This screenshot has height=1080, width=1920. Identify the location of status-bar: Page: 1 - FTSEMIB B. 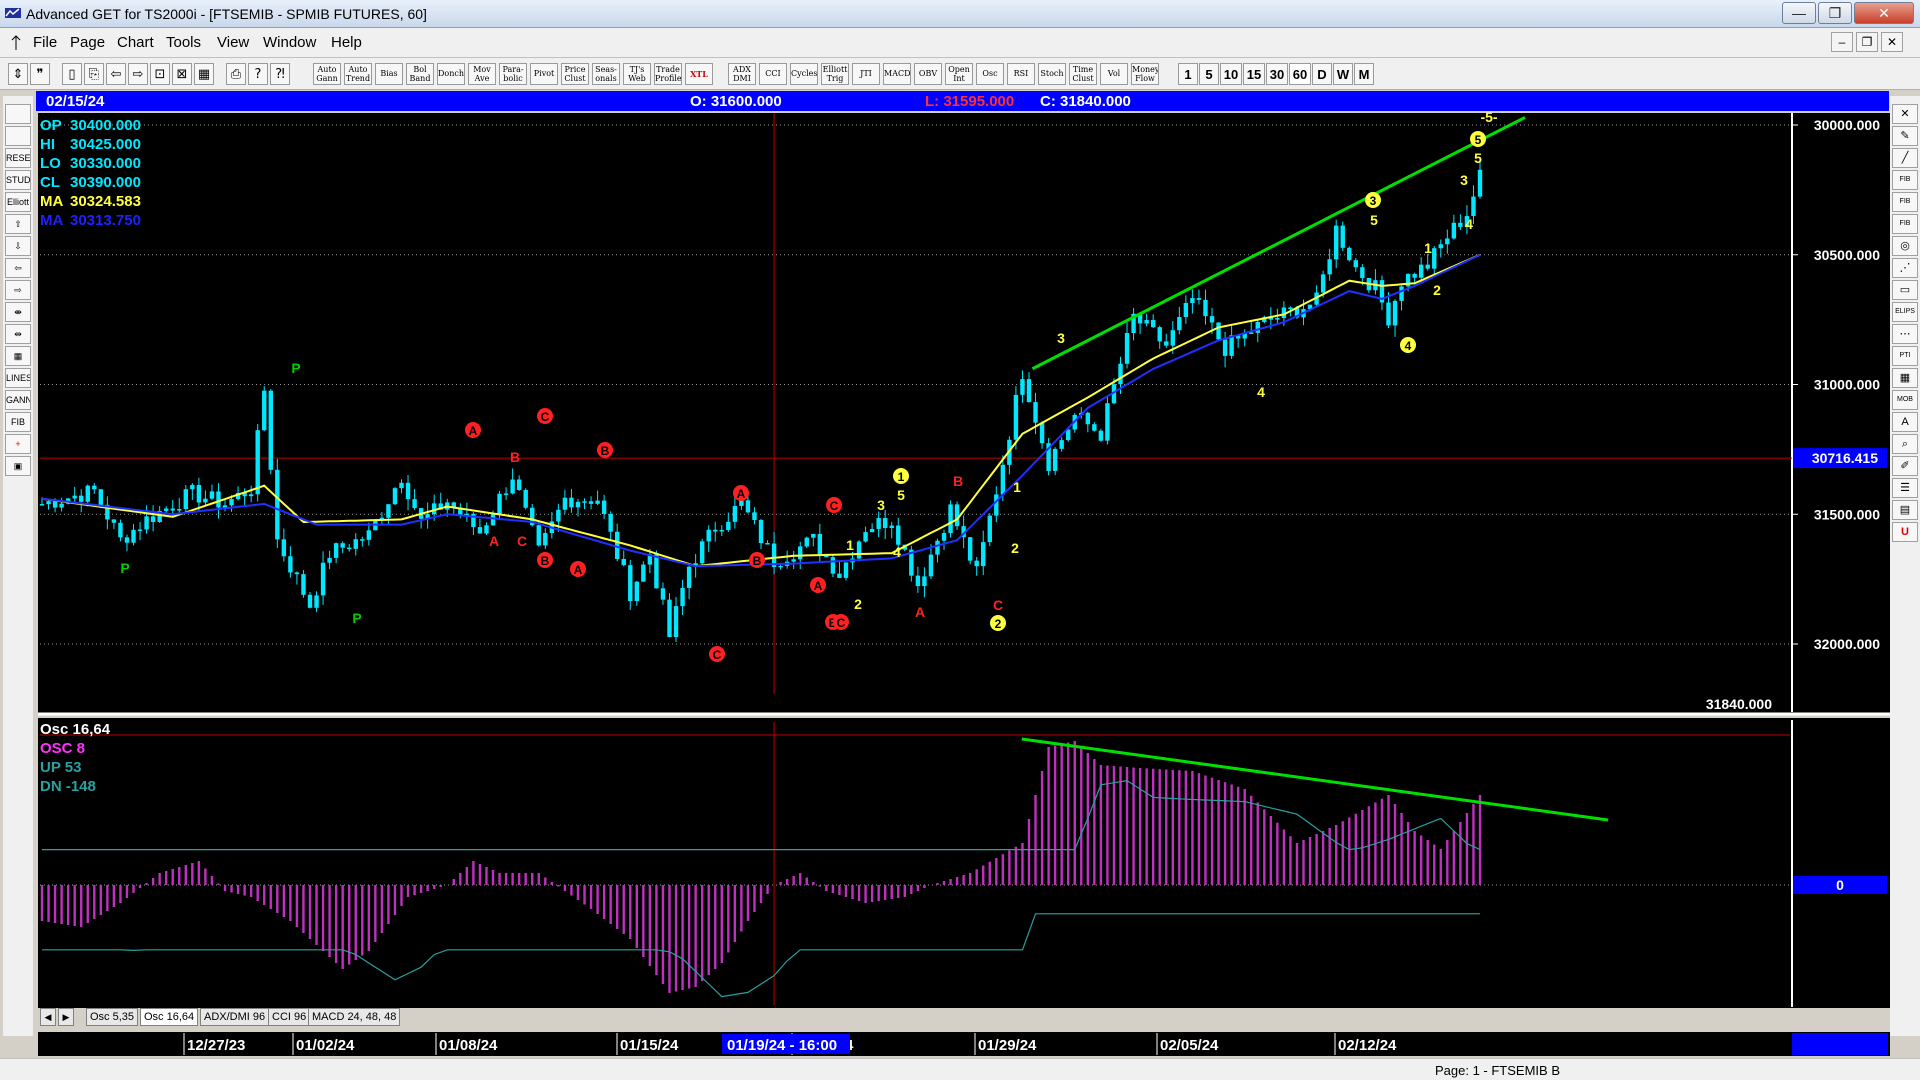
(960, 1069).